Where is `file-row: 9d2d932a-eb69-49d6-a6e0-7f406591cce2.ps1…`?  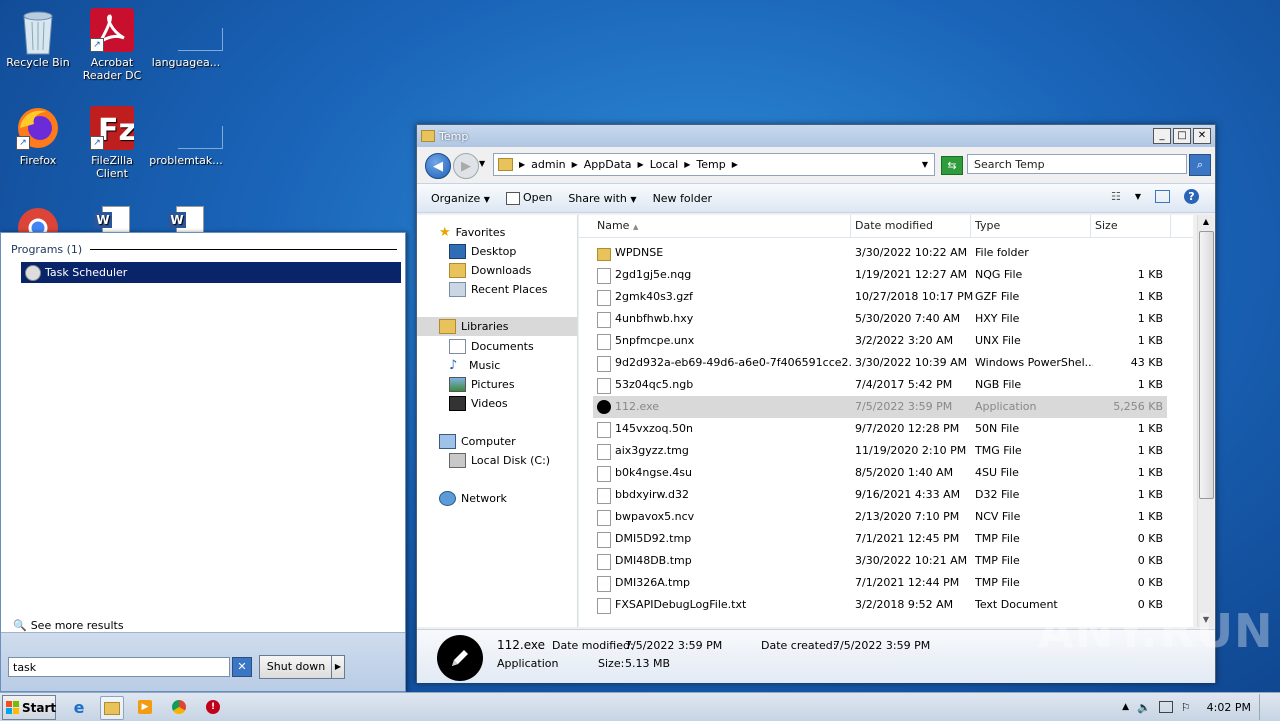
file-row: 9d2d932a-eb69-49d6-a6e0-7f406591cce2.ps1… is located at coordinates (880, 363).